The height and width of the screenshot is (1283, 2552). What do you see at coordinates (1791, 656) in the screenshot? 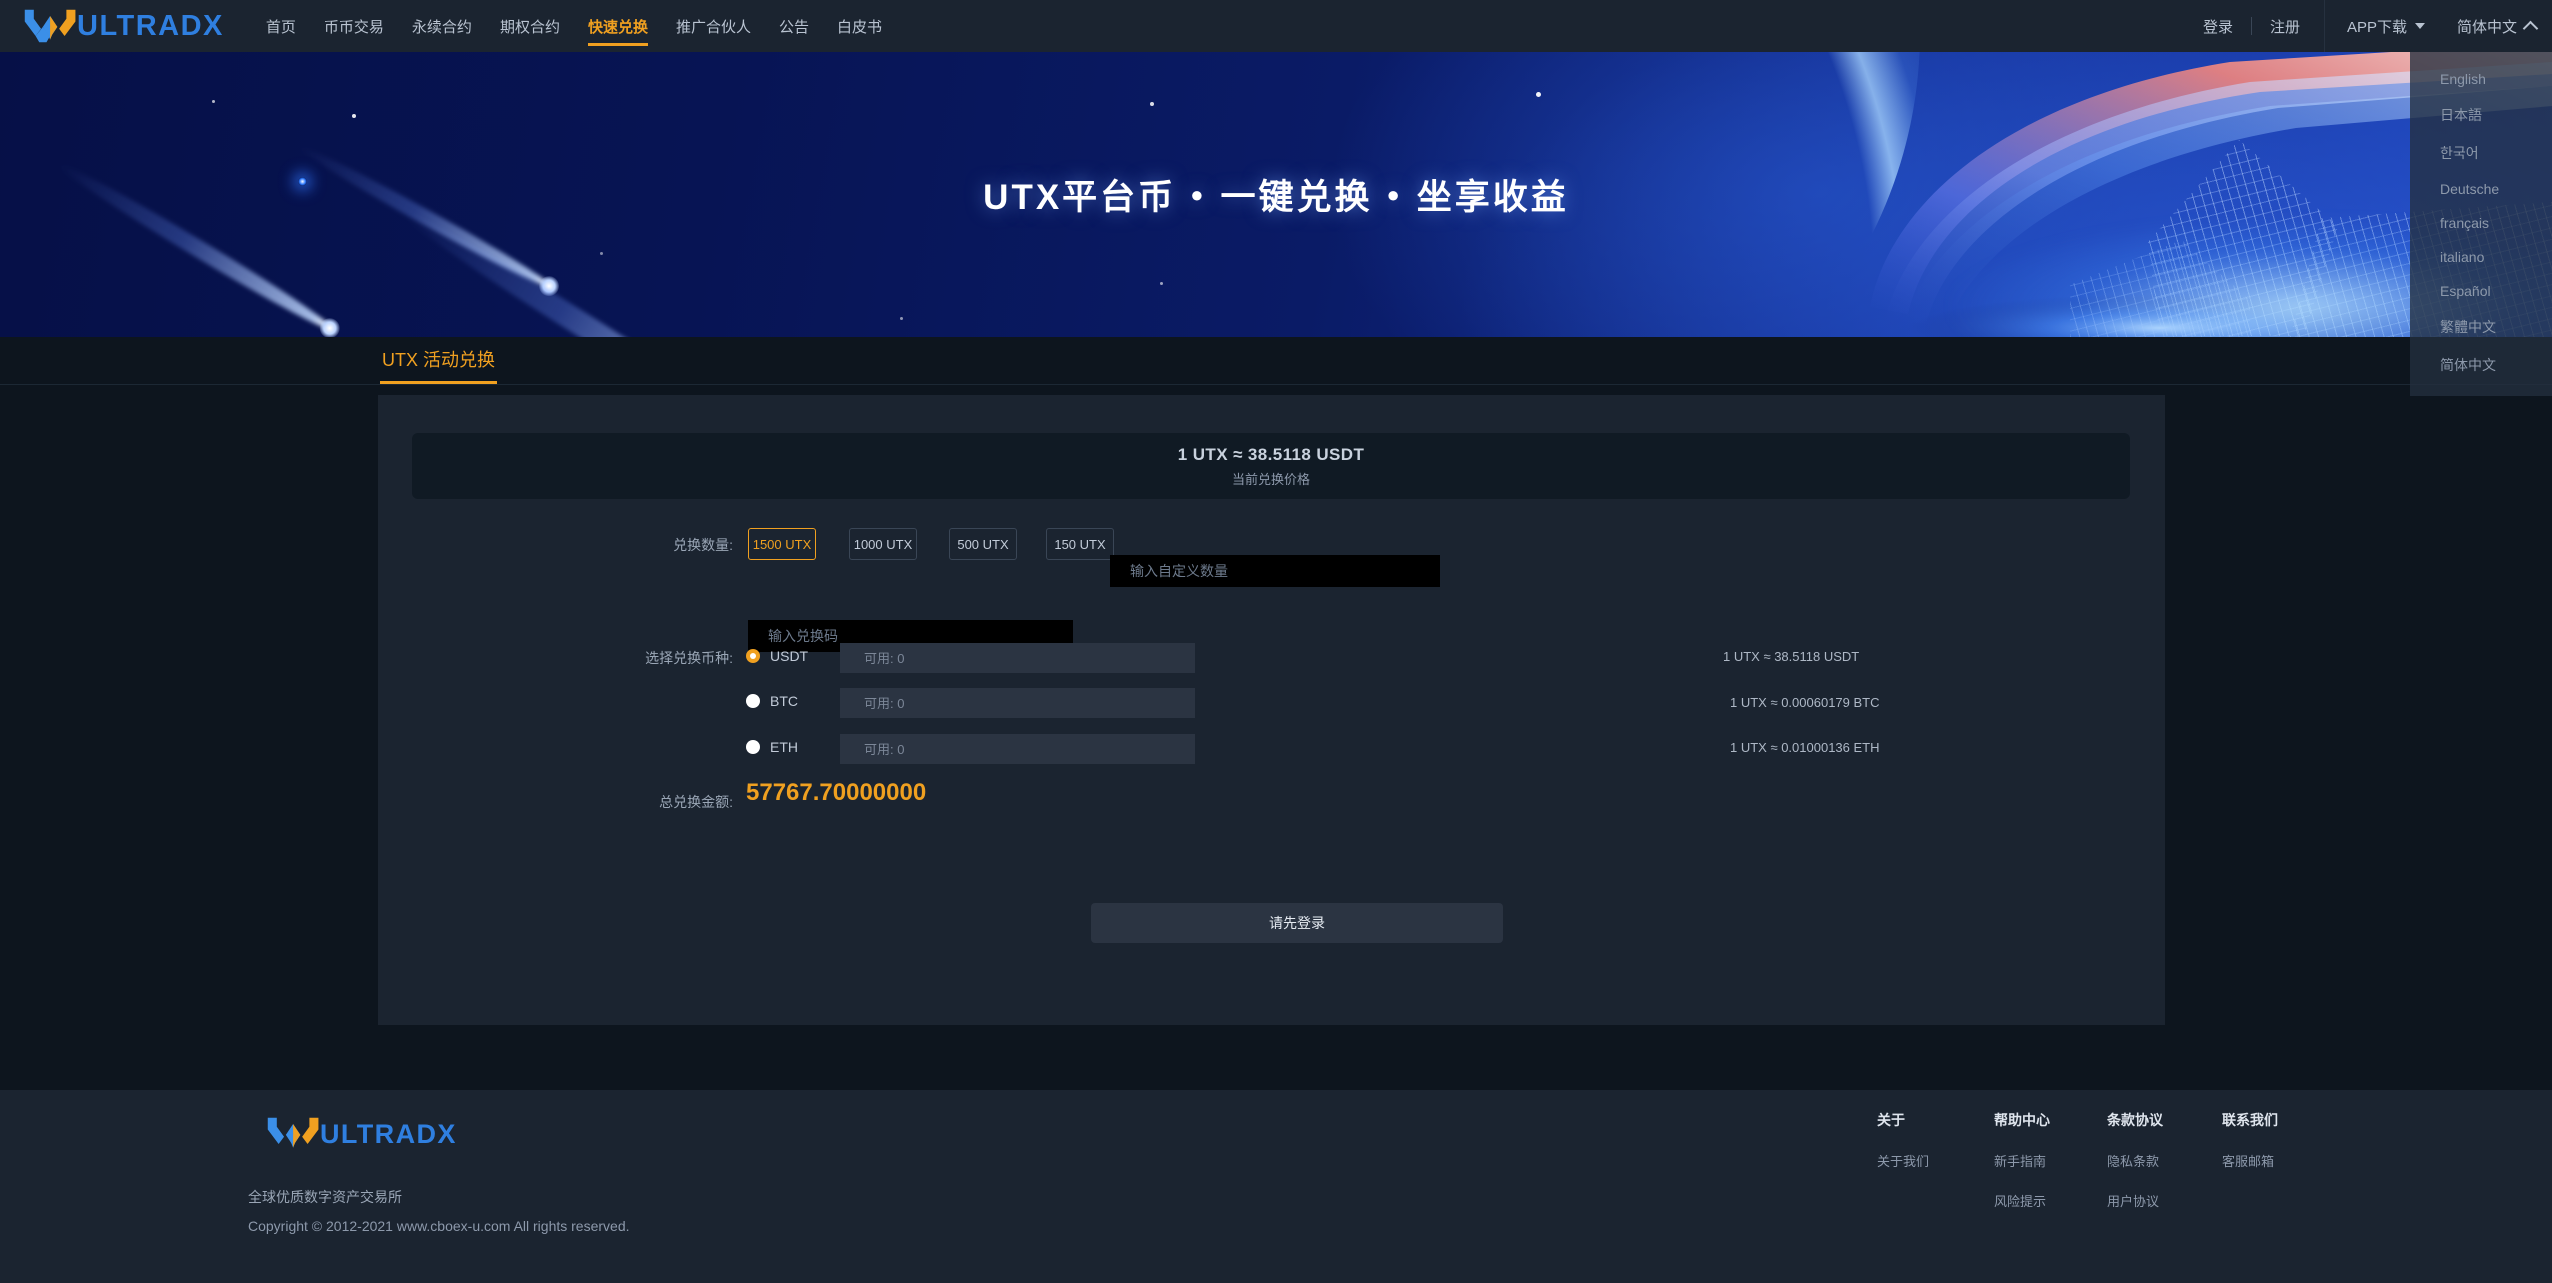
I see `rate-note-usdt: 1 UTX ≈ 38.5118 USDT` at bounding box center [1791, 656].